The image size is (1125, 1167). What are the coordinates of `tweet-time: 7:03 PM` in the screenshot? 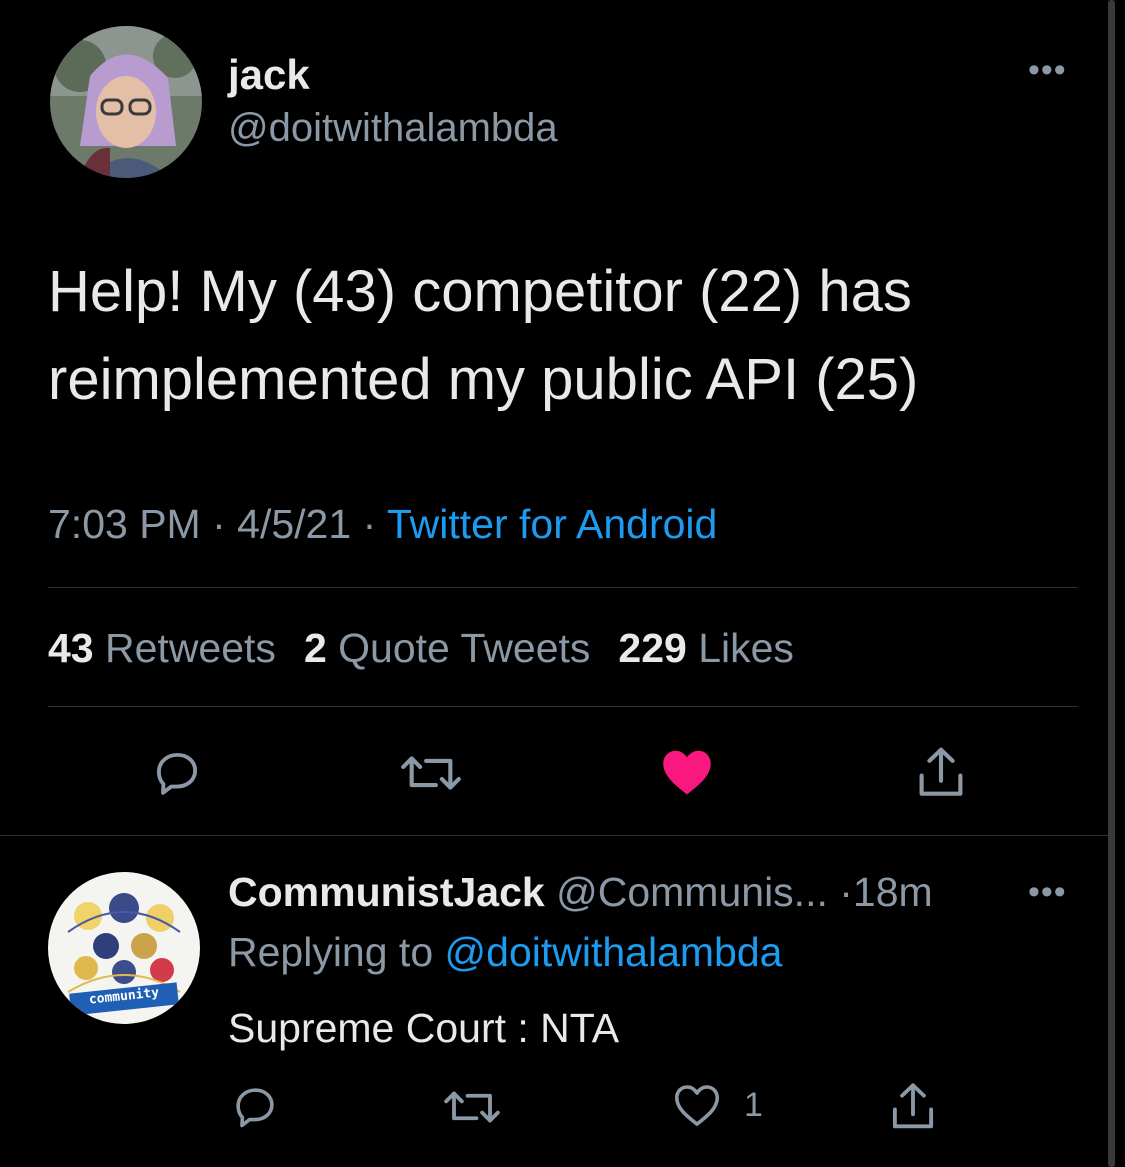 It's located at (124, 524).